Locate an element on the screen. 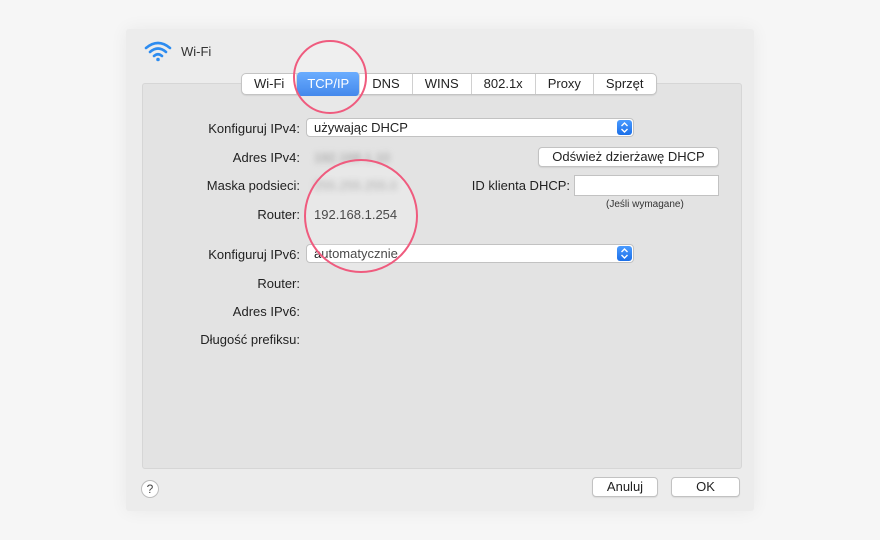 This screenshot has width=880, height=540. prefix-length-label: Długość prefiksu: is located at coordinates (250, 339).